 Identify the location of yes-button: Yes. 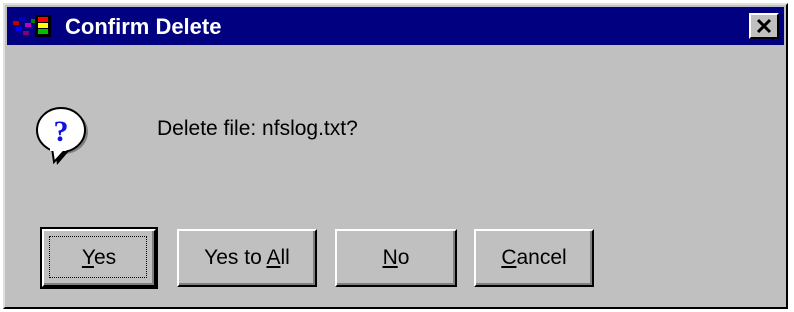
(99, 258).